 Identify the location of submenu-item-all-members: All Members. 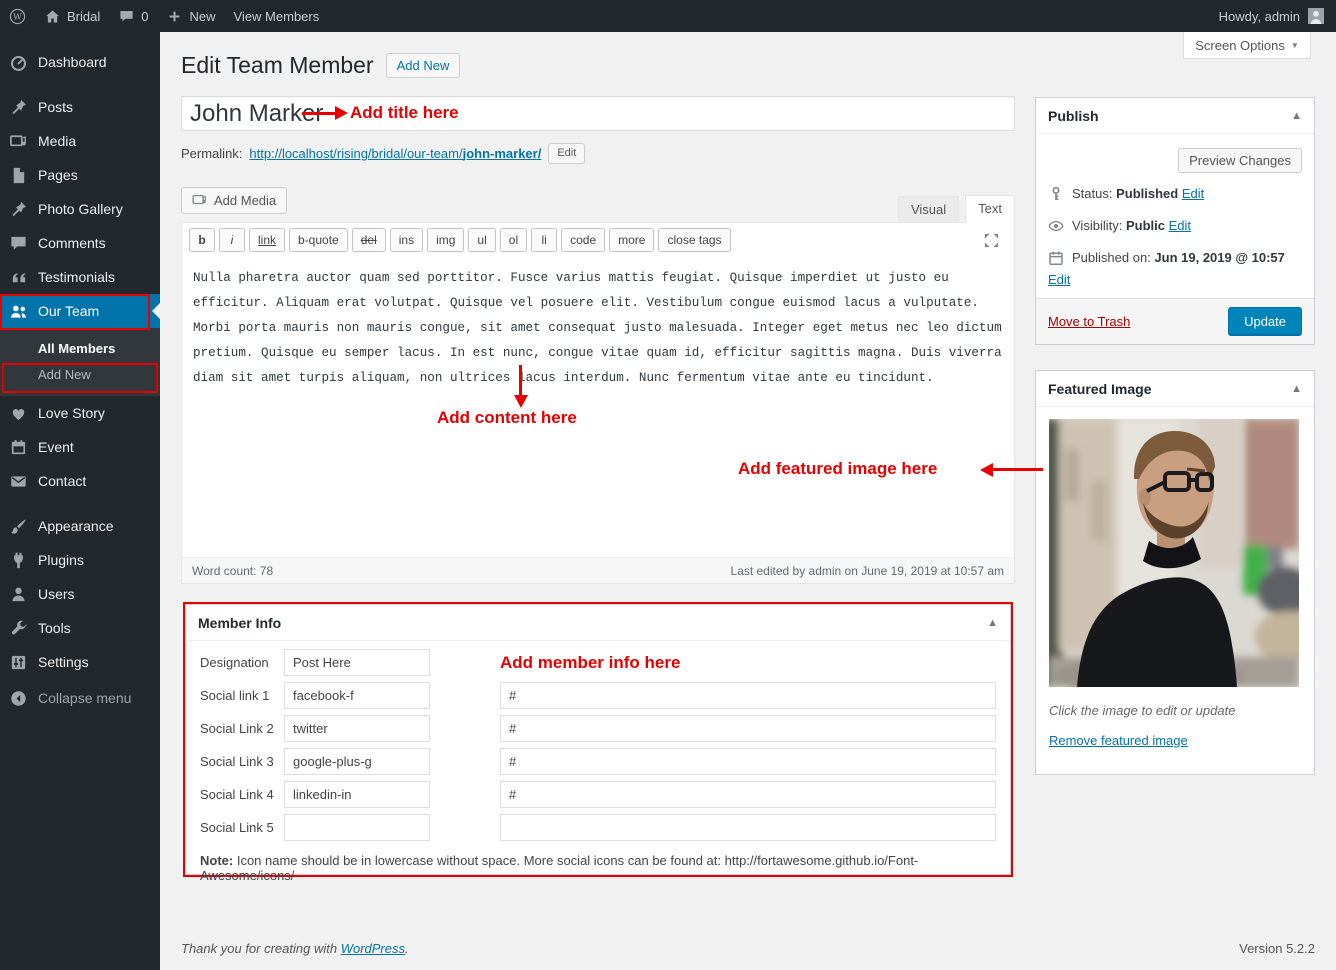
(80, 349).